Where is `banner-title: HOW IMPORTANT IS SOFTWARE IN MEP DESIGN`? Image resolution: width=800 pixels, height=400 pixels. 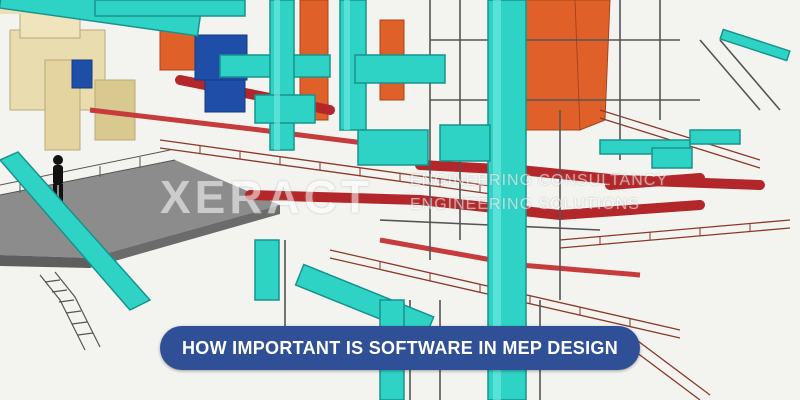 banner-title: HOW IMPORTANT IS SOFTWARE IN MEP DESIGN is located at coordinates (400, 347).